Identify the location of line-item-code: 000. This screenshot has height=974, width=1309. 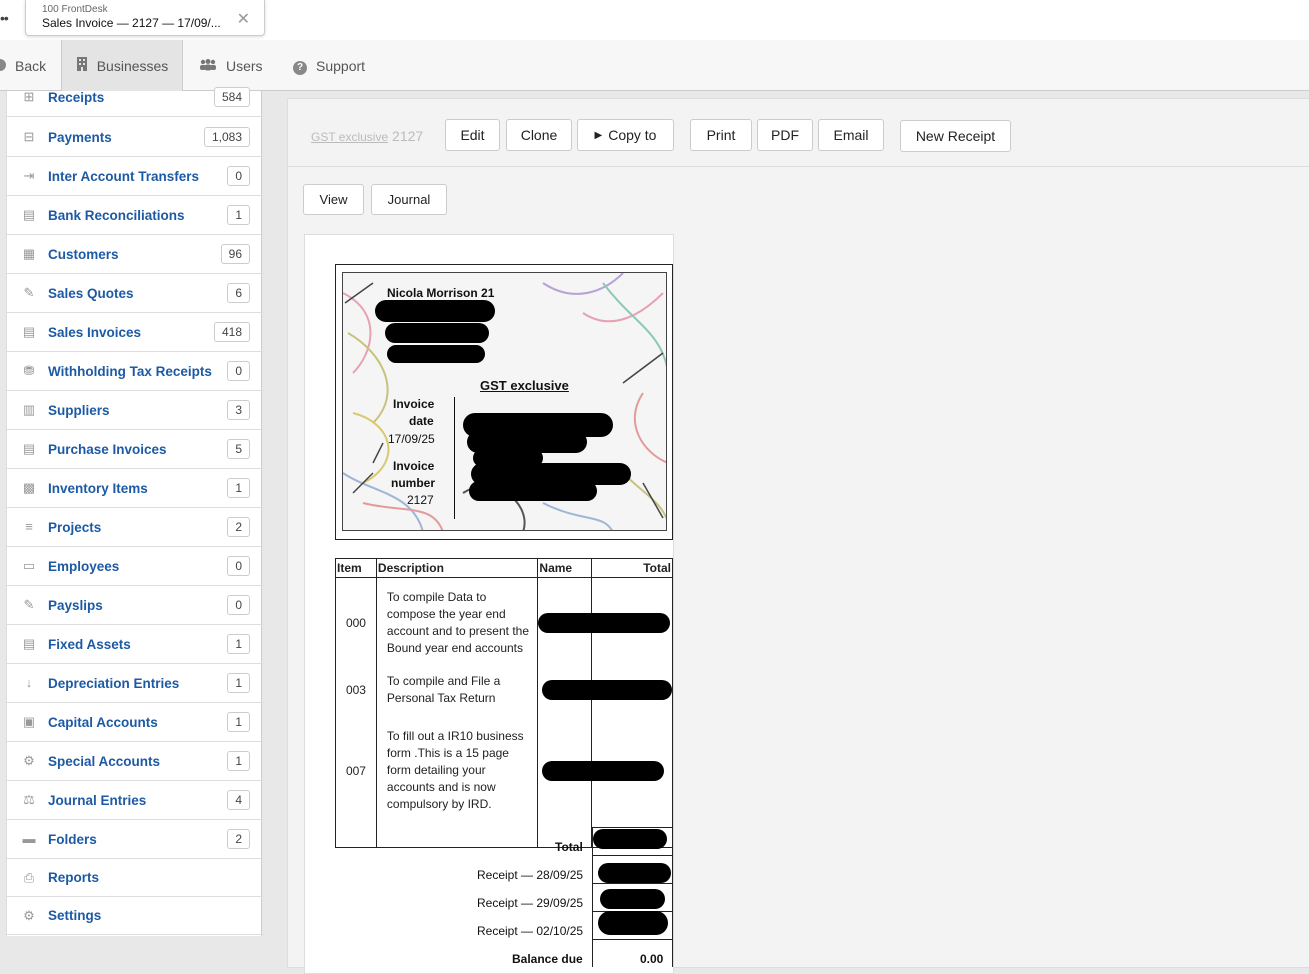
(356, 622).